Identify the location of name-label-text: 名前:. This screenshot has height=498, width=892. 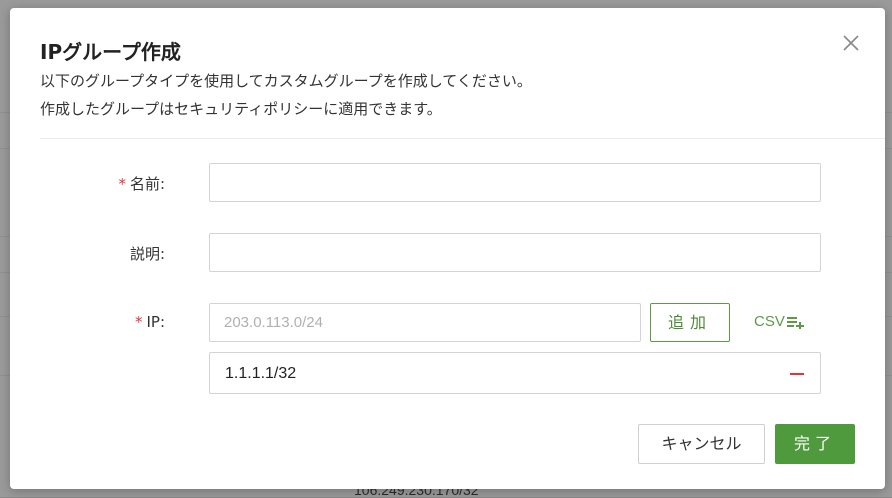
(147, 184).